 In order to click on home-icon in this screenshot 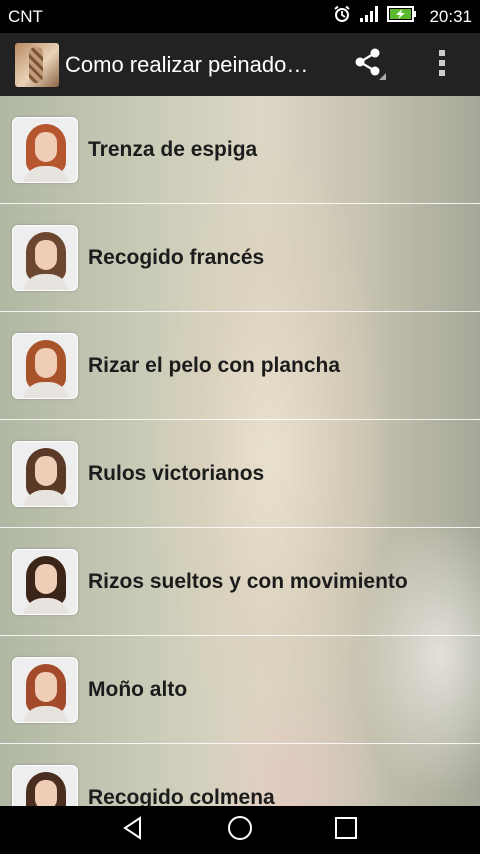, I will do `click(240, 830)`.